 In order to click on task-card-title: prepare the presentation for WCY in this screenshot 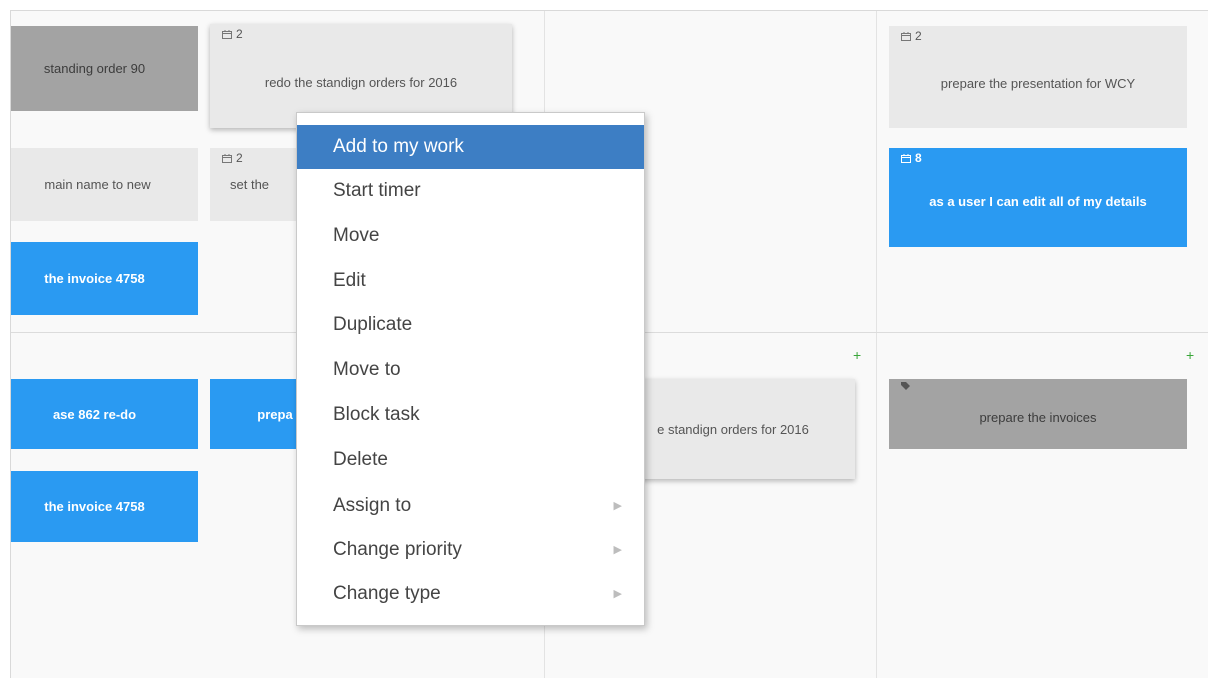, I will do `click(1038, 83)`.